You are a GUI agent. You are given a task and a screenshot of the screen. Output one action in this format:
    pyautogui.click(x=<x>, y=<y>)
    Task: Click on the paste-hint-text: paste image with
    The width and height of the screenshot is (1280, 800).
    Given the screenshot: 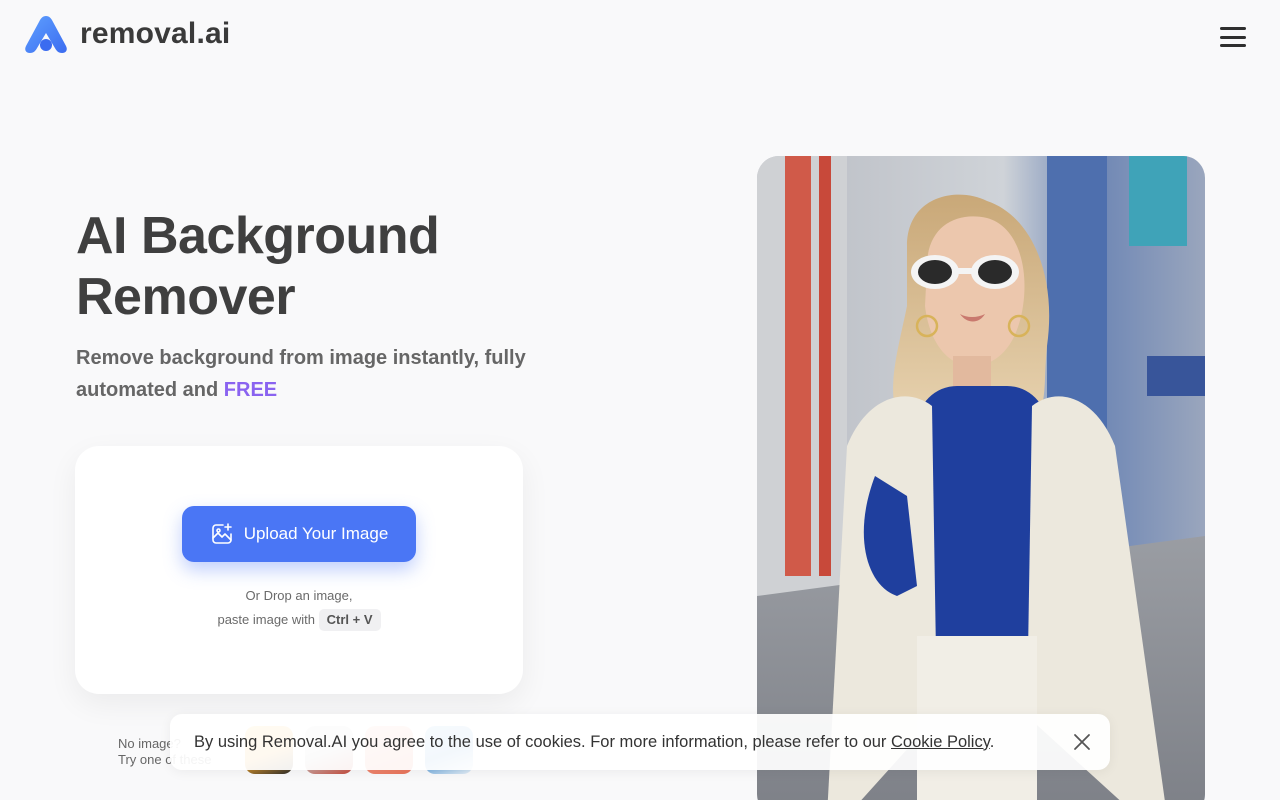 What is the action you would take?
    pyautogui.click(x=266, y=619)
    